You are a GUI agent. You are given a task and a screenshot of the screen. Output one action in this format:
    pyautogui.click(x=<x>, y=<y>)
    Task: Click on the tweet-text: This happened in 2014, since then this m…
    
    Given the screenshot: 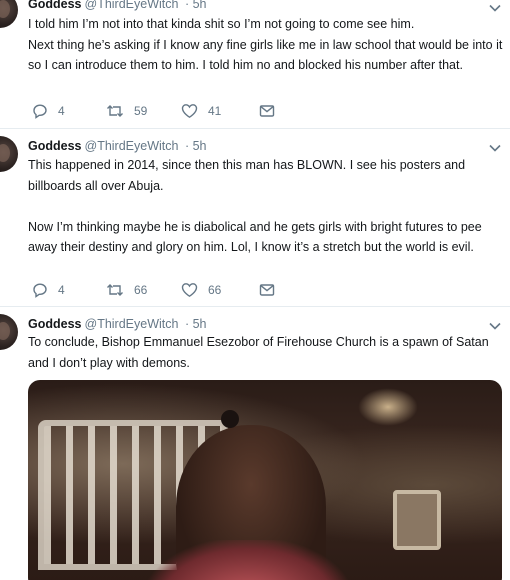 What is the action you would take?
    pyautogui.click(x=255, y=206)
    